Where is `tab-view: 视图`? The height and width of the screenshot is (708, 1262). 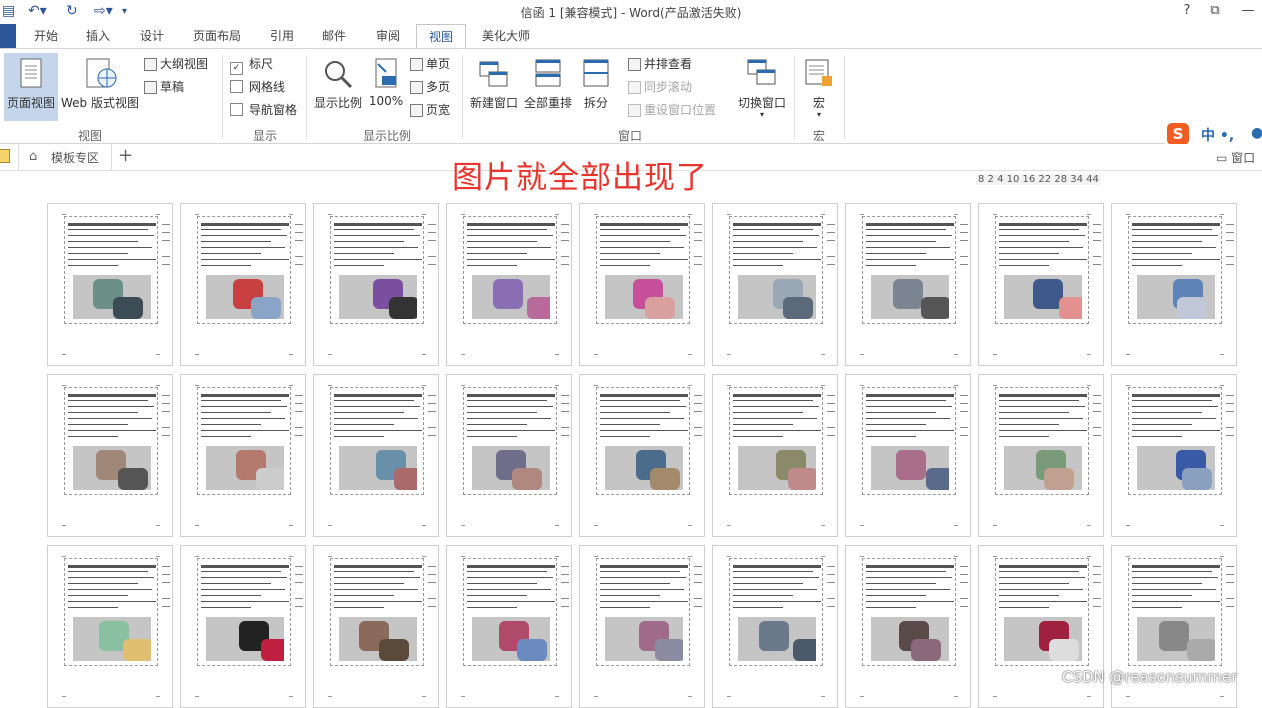
tab-view: 视图 is located at coordinates (441, 36).